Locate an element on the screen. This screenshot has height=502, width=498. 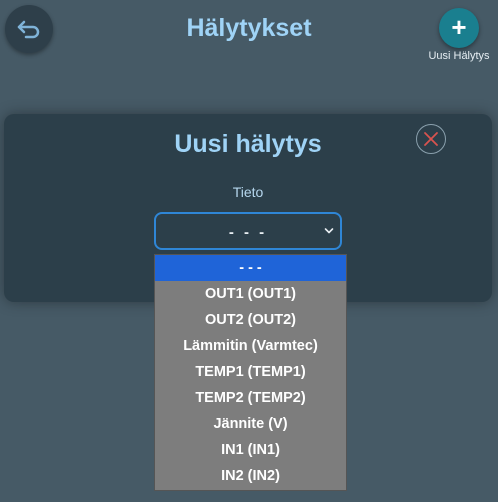
data-select: - - - is located at coordinates (248, 231).